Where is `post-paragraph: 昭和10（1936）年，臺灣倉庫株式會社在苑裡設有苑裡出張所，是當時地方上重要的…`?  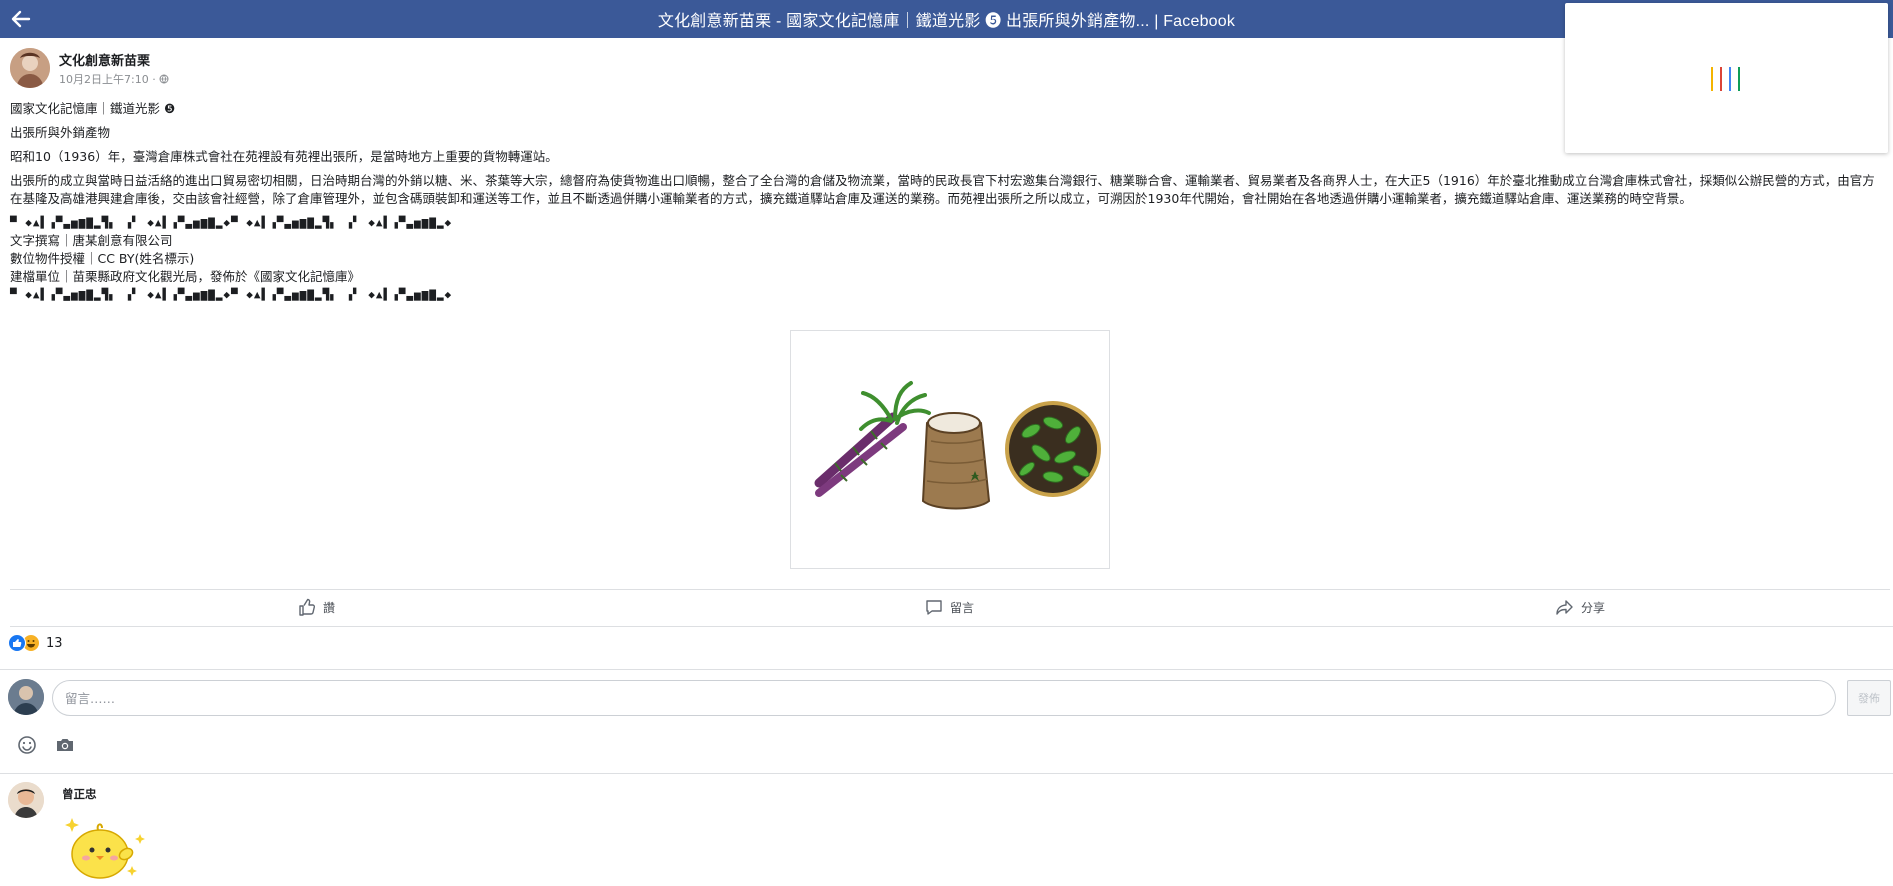 post-paragraph: 昭和10（1936）年，臺灣倉庫株式會社在苑裡設有苑裡出張所，是當時地方上重要的… is located at coordinates (284, 156).